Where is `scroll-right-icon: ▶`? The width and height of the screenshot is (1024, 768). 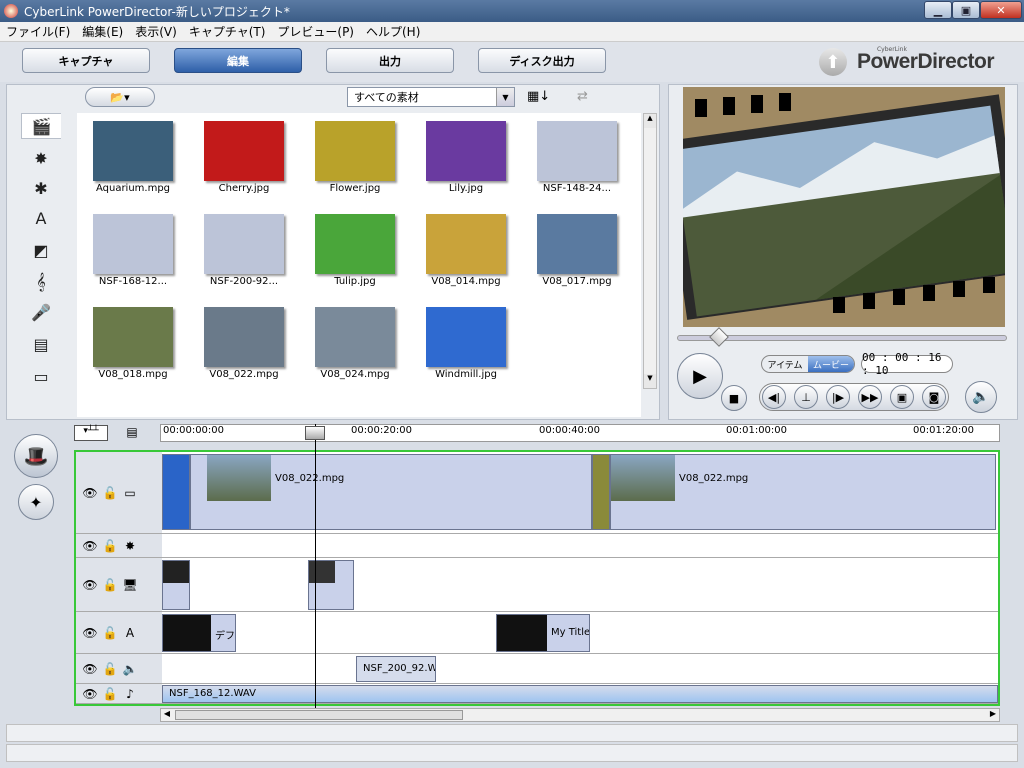 scroll-right-icon: ▶ is located at coordinates (993, 713).